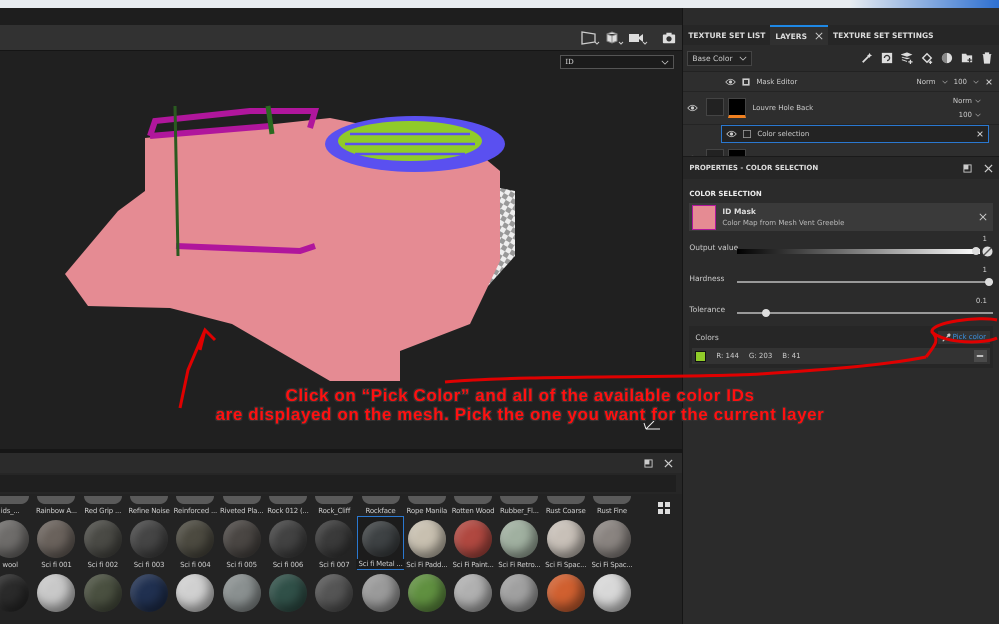 The height and width of the screenshot is (624, 999). Describe the element at coordinates (520, 395) in the screenshot. I see `annotation-text: Click on “Pick Color” and all of the available color IDs` at that location.